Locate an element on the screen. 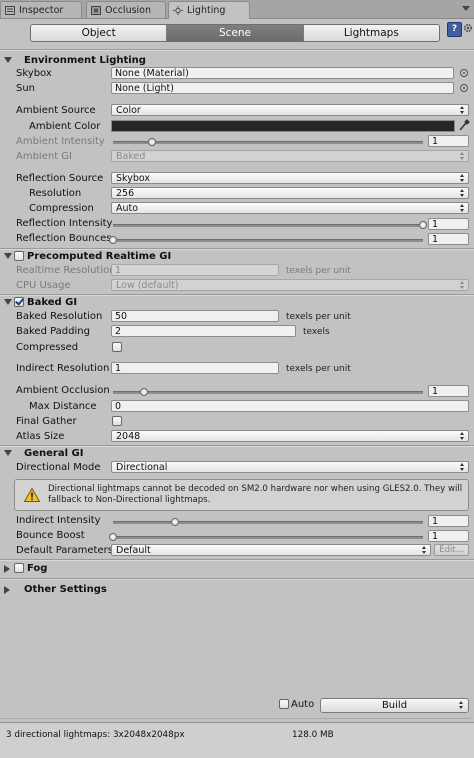 Image resolution: width=474 pixels, height=758 pixels. occlusion-icon is located at coordinates (96, 10).